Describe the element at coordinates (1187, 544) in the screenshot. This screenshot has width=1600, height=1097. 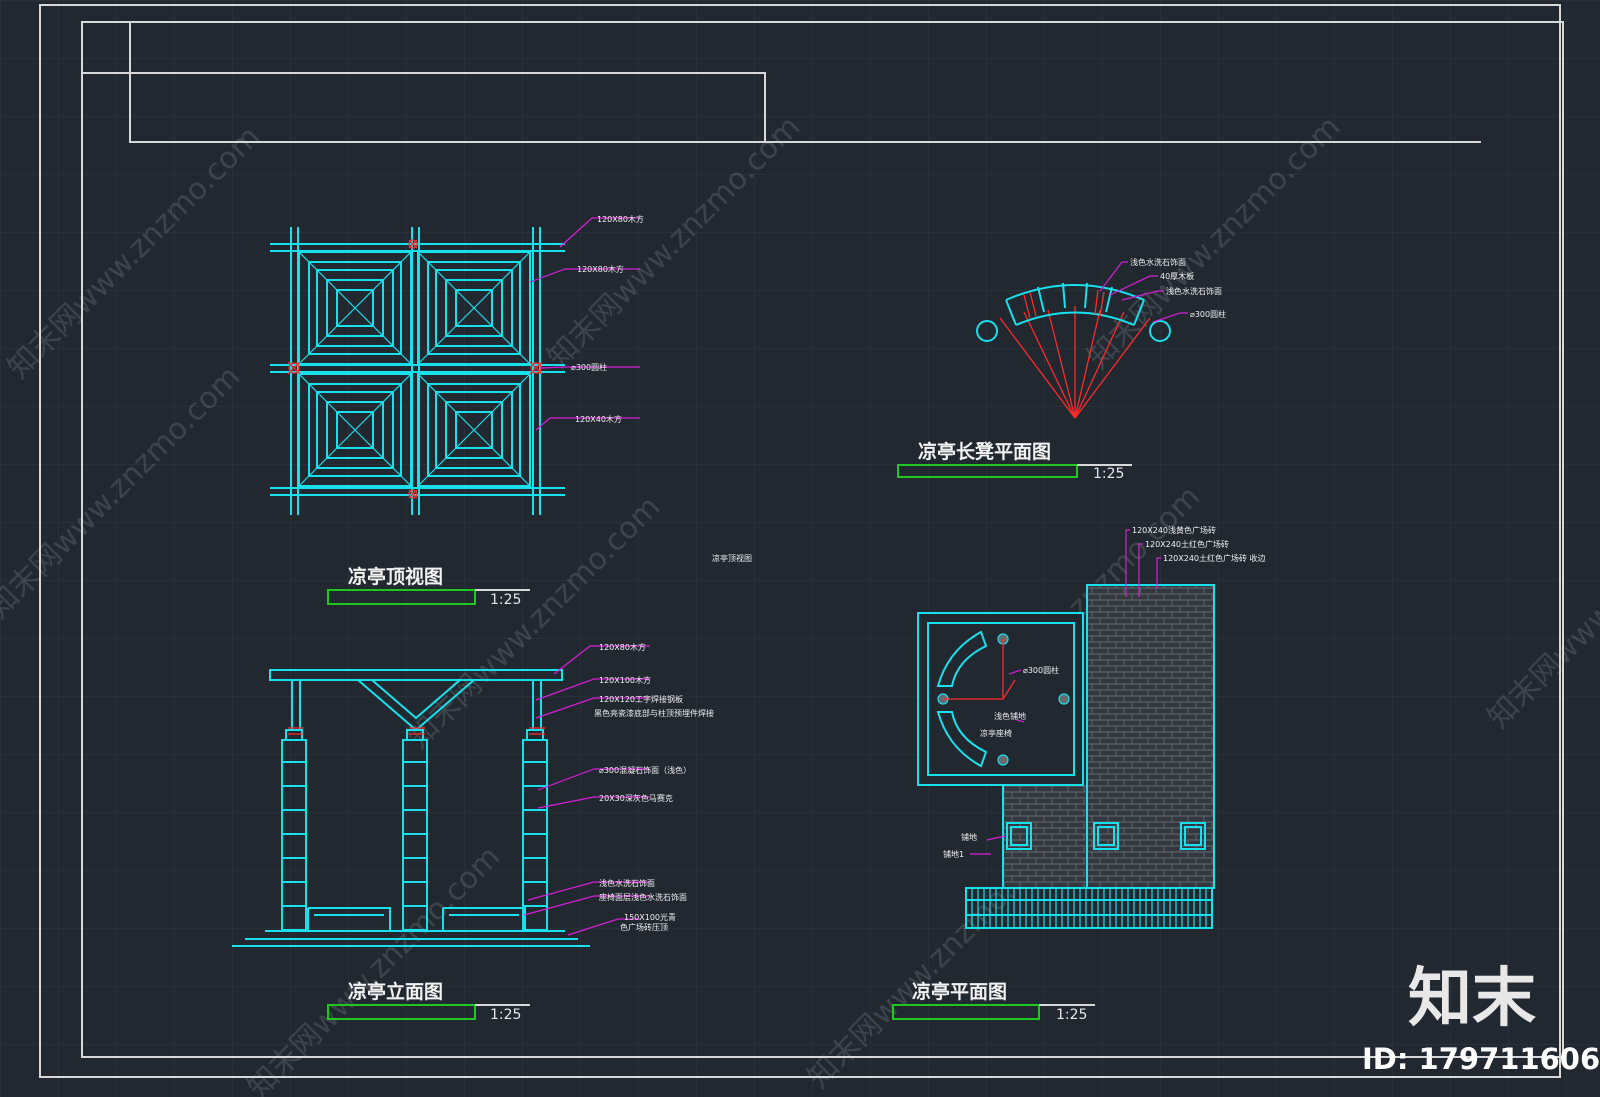
I see `annotation-label: 120X240土红色广场砖` at that location.